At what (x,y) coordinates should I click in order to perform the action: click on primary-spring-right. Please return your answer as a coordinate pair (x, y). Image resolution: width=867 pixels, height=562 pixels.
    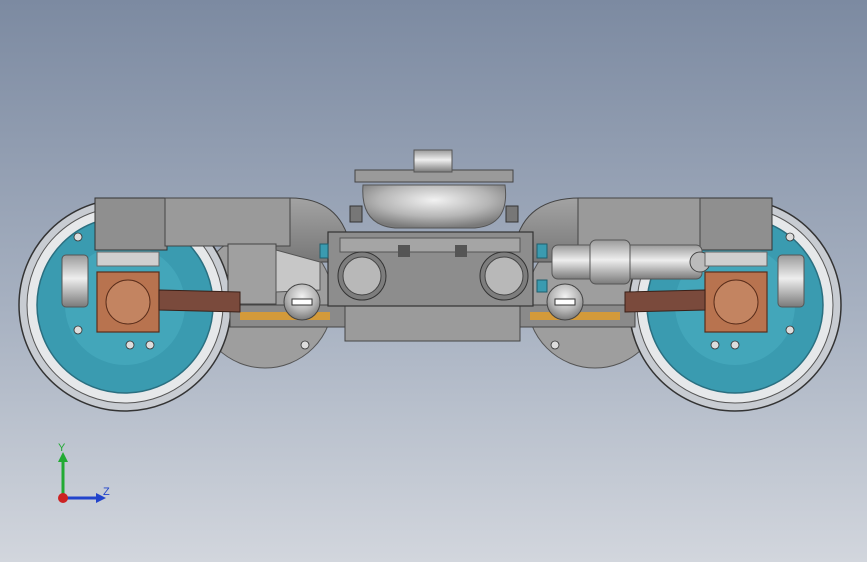
    Looking at the image, I should click on (736, 259).